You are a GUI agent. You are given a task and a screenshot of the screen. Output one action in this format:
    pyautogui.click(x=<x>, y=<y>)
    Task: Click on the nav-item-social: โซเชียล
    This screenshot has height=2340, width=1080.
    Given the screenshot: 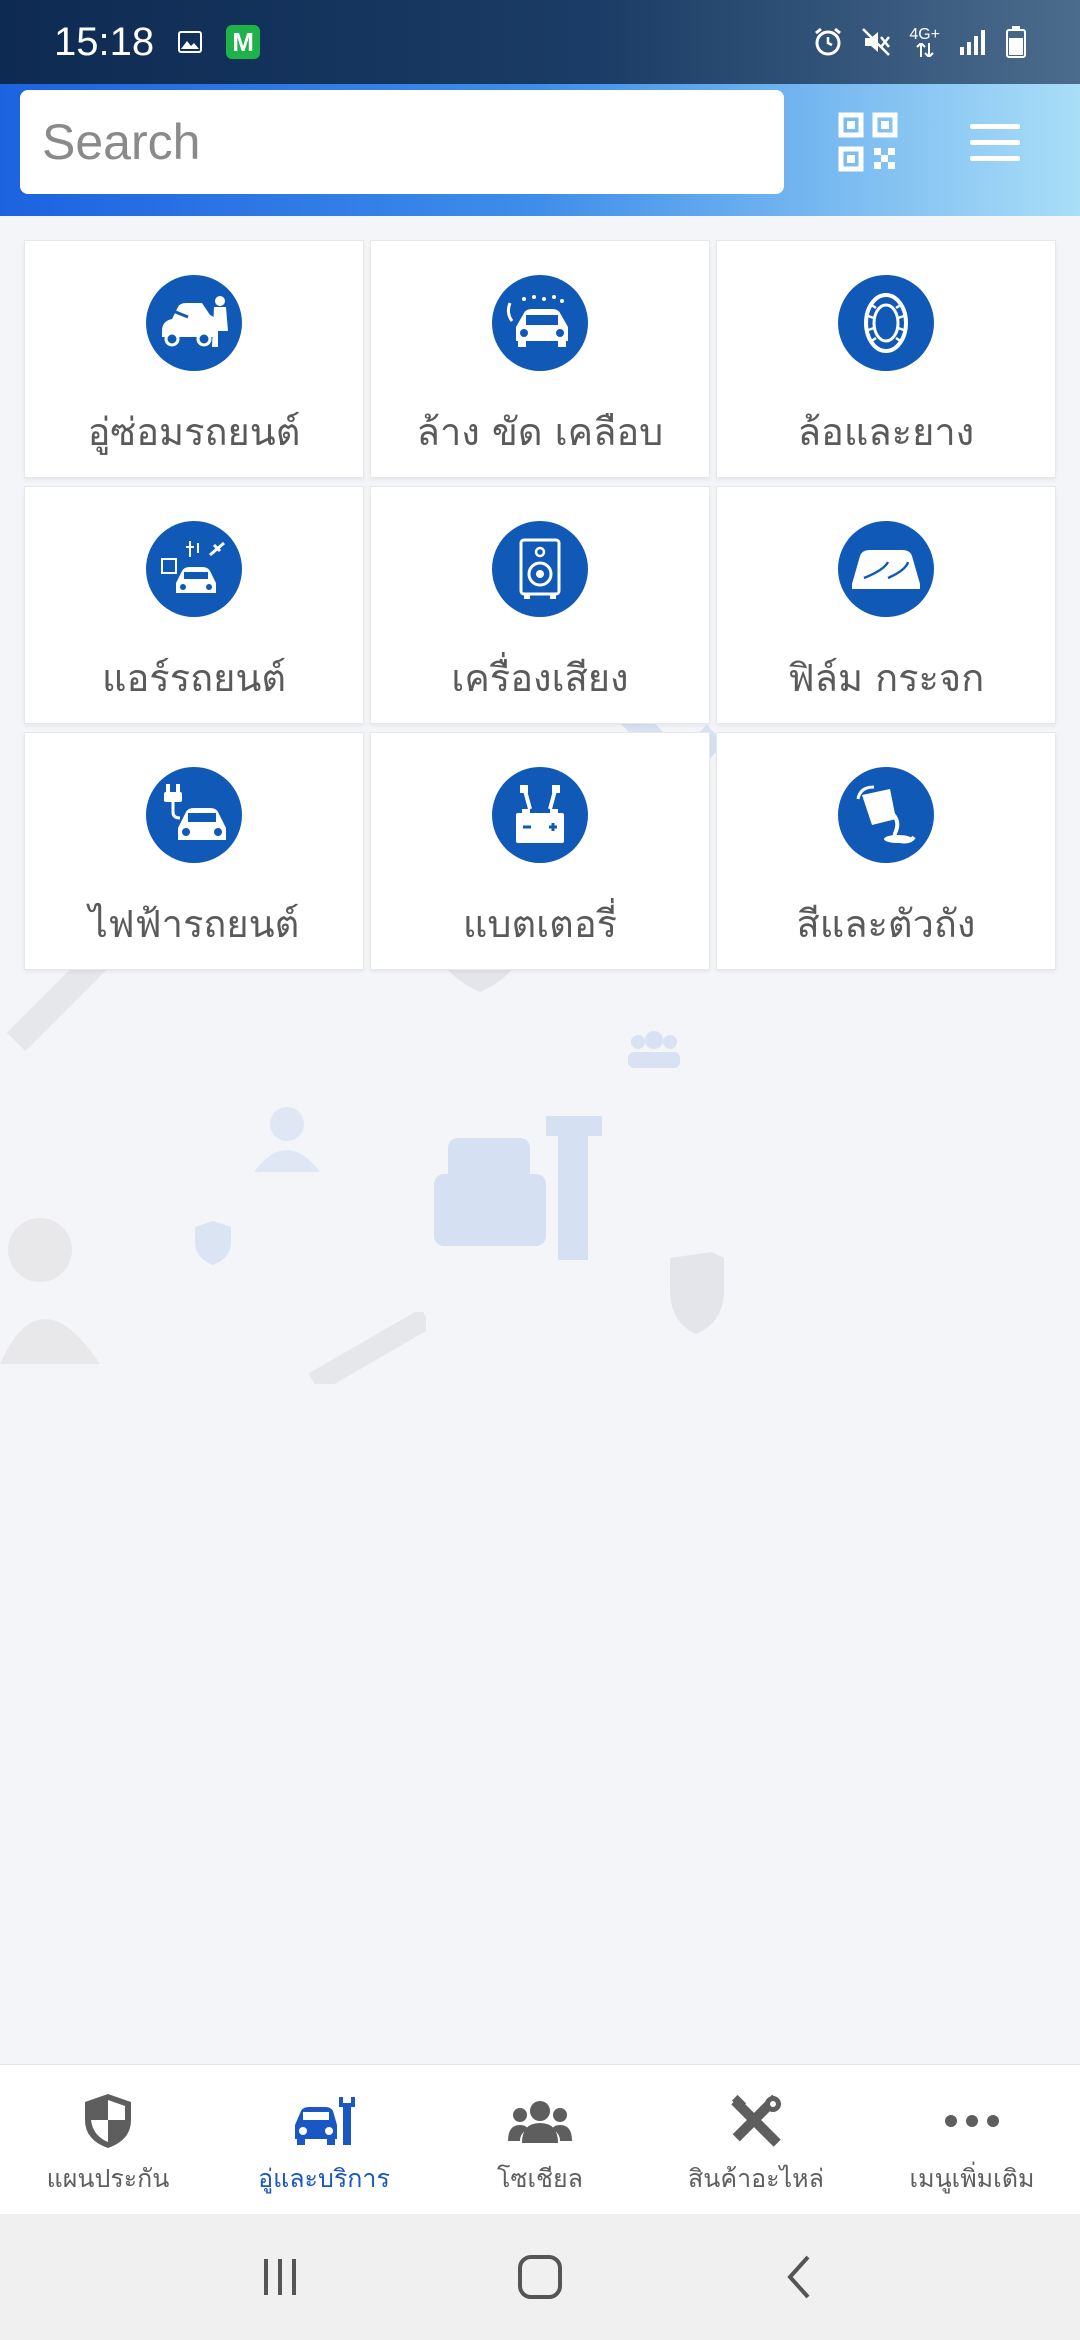 What is the action you would take?
    pyautogui.click(x=540, y=2139)
    